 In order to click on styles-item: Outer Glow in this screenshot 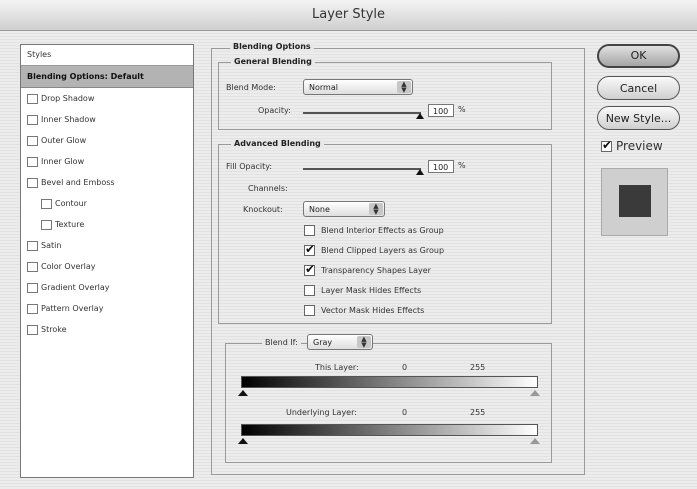, I will do `click(107, 140)`.